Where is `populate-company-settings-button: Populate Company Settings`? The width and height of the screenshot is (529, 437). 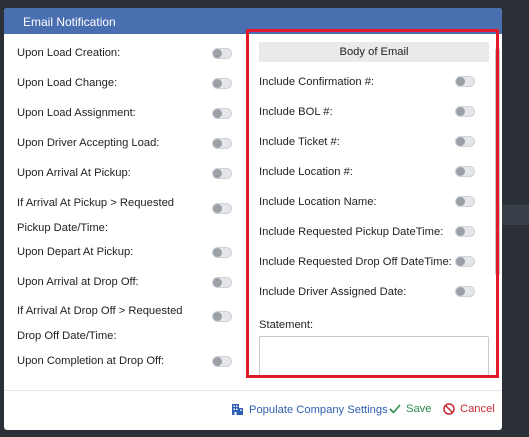
populate-company-settings-button: Populate Company Settings is located at coordinates (309, 409).